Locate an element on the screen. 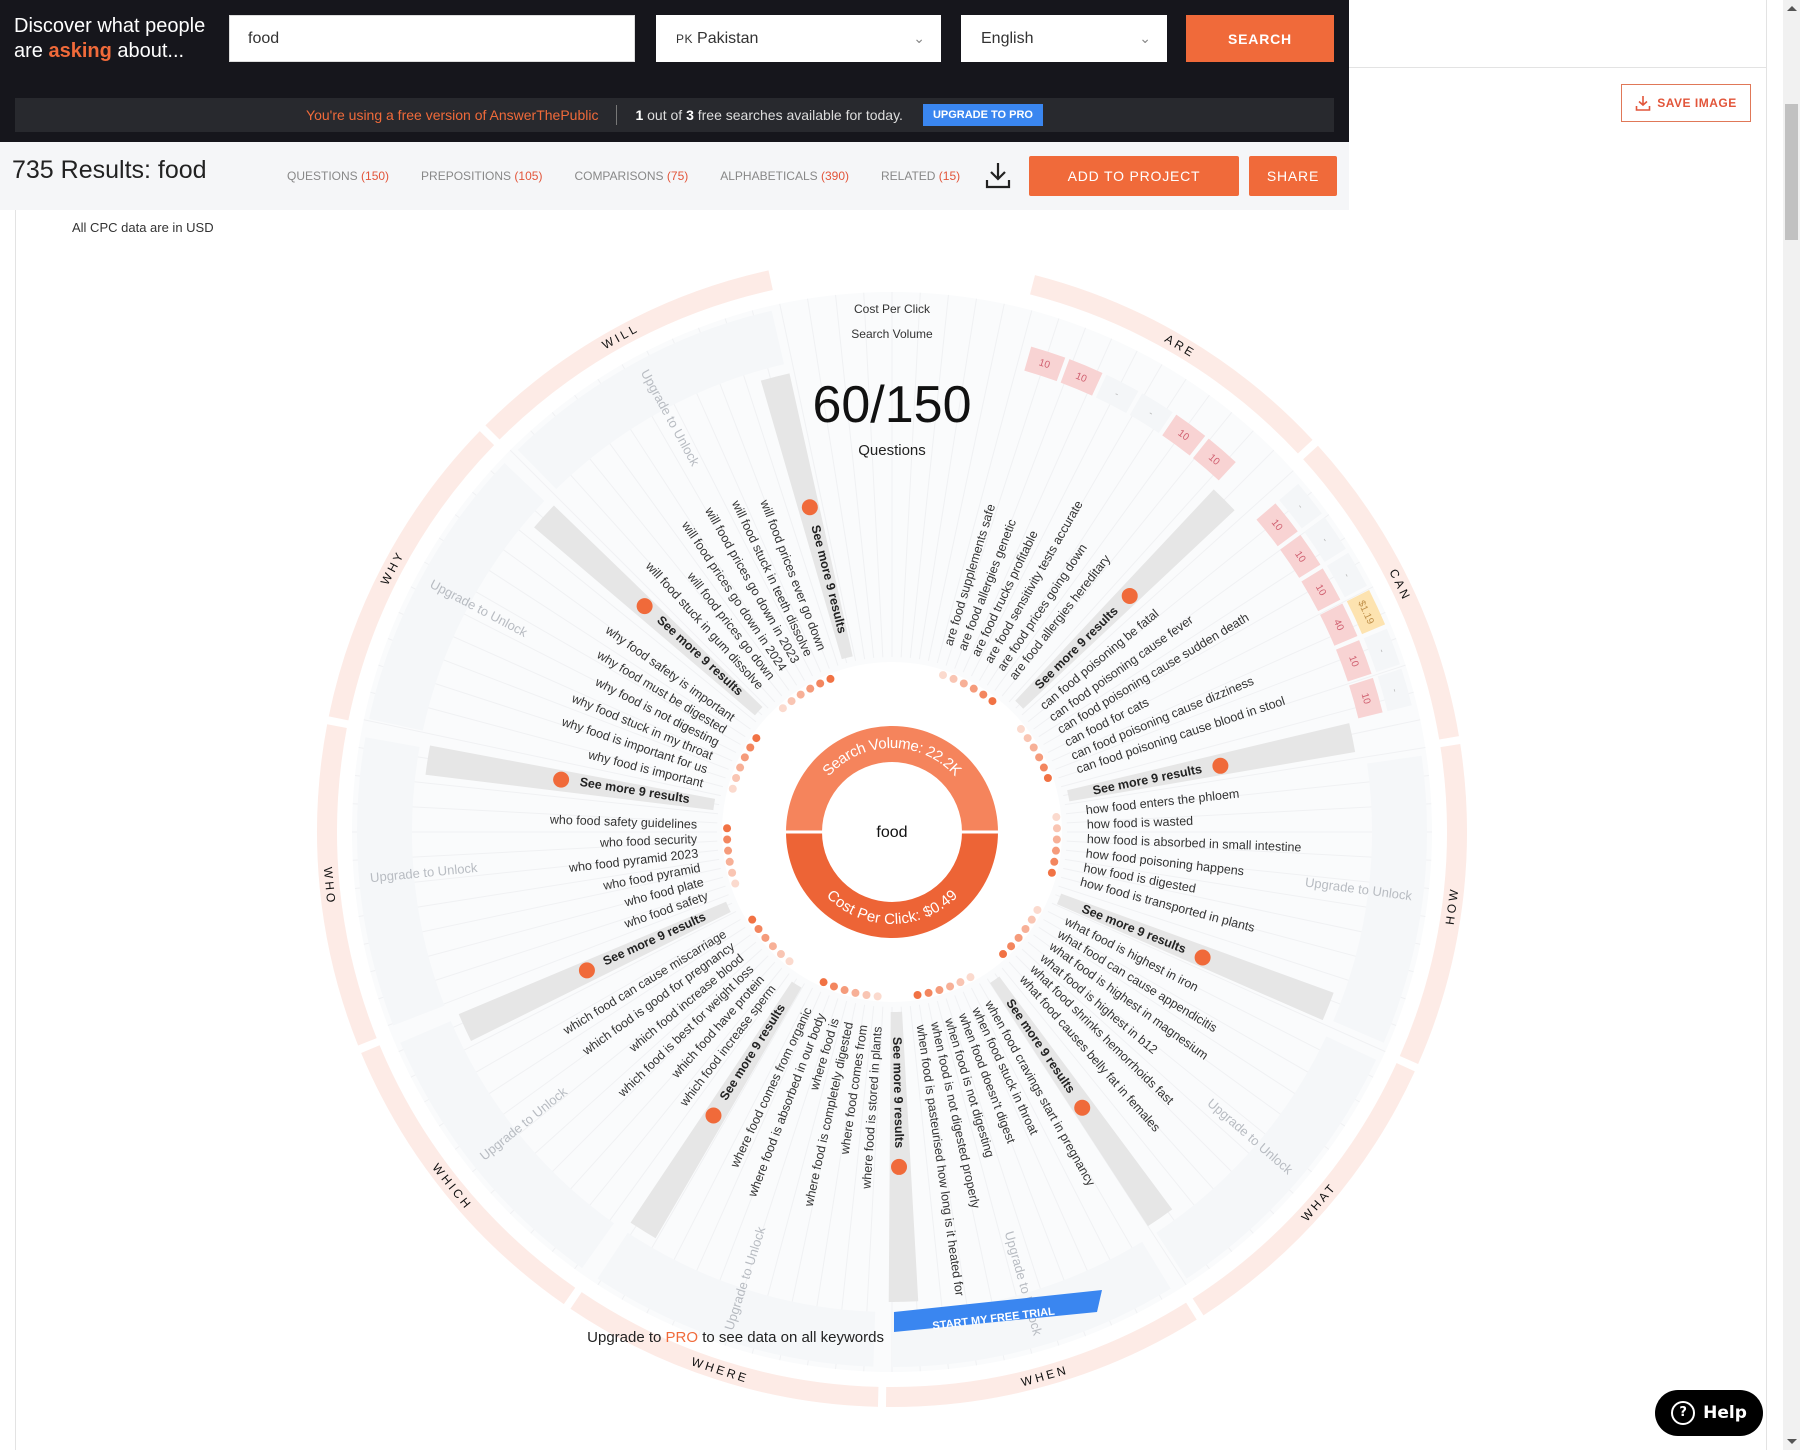  center-keyword: food is located at coordinates (891, 832).